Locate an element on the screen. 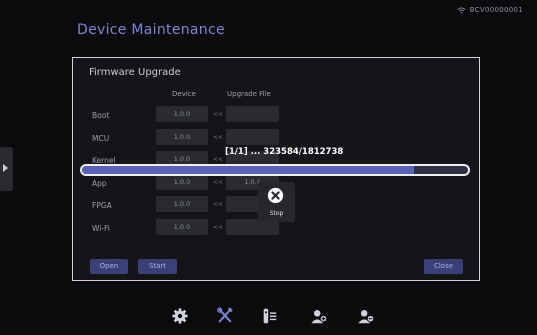  close-button: Close is located at coordinates (443, 266).